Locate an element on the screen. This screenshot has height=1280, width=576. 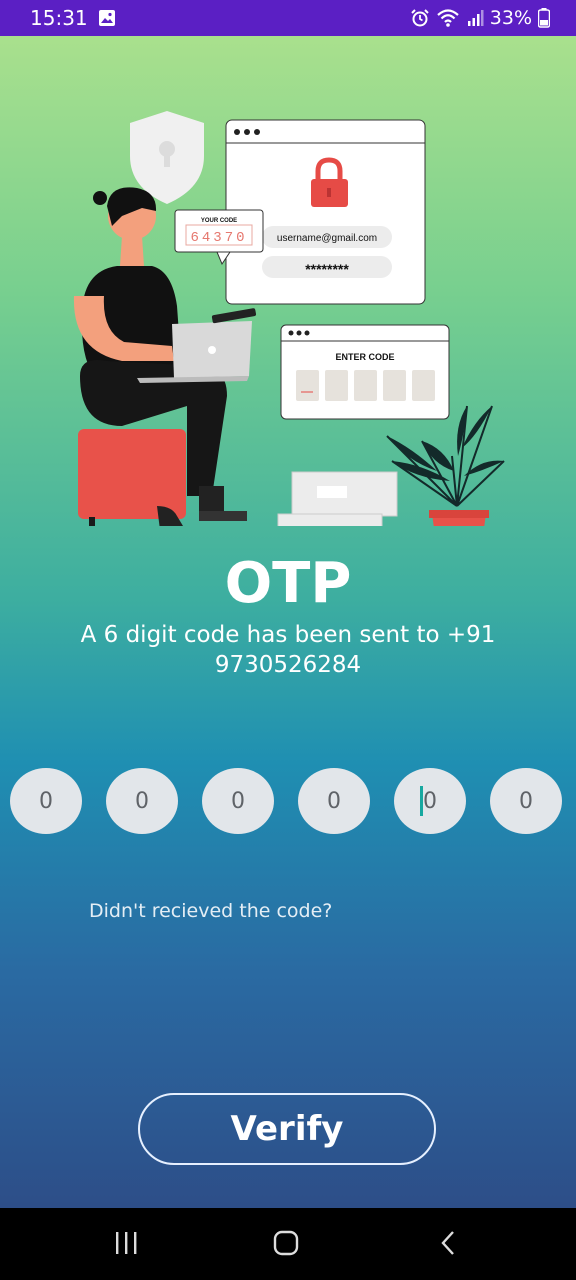
plant-icon is located at coordinates (445, 465).